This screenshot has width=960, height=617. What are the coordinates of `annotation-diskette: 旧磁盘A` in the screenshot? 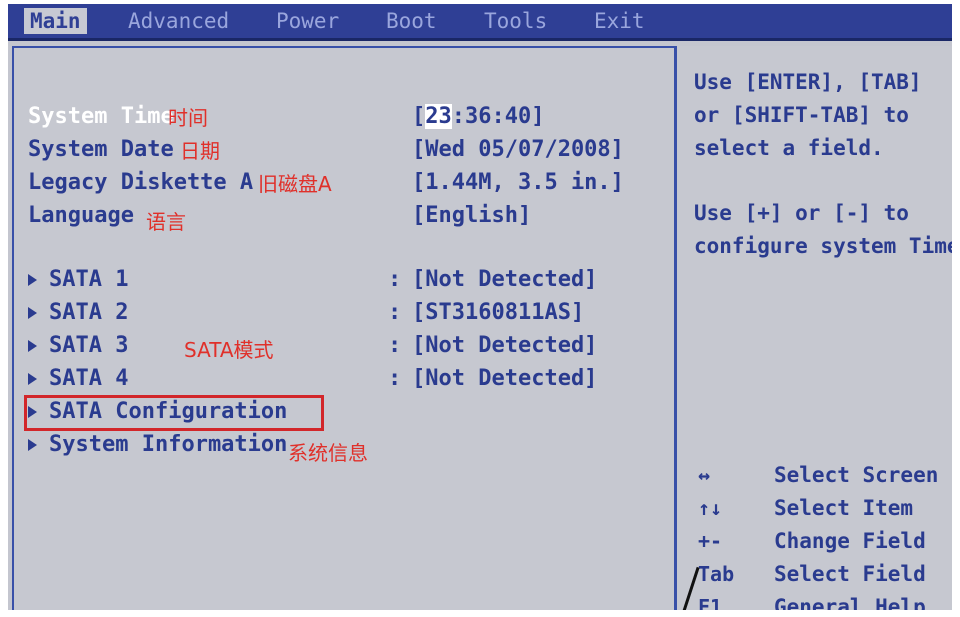 It's located at (295, 184).